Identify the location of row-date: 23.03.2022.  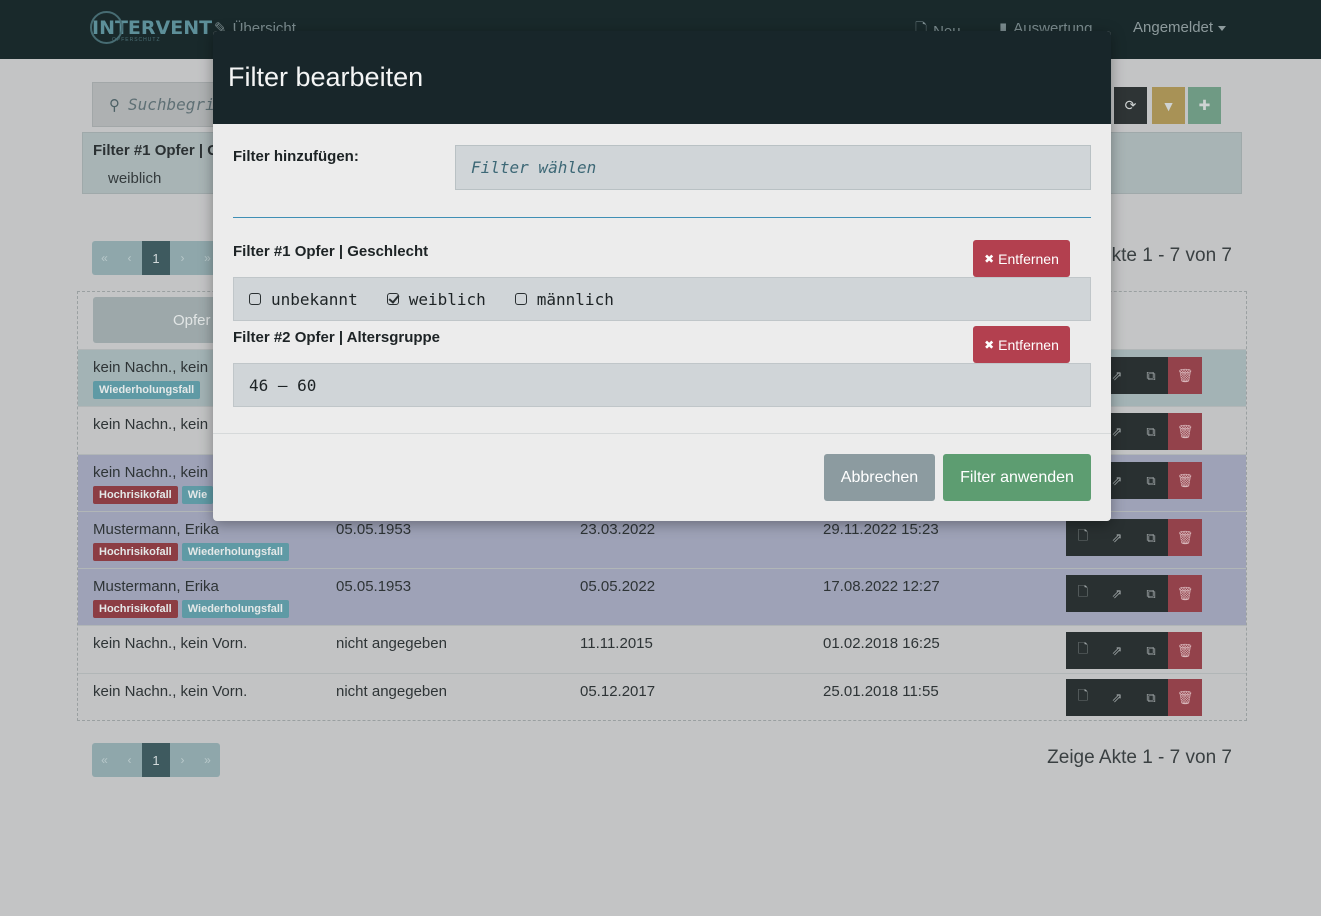
(618, 529).